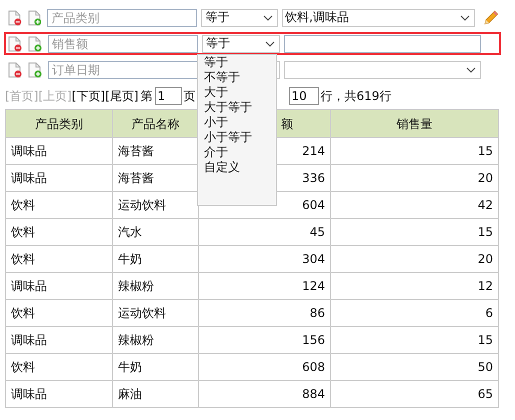 This screenshot has height=420, width=515. Describe the element at coordinates (264, 313) in the screenshot. I see `table-cell: 86` at that location.